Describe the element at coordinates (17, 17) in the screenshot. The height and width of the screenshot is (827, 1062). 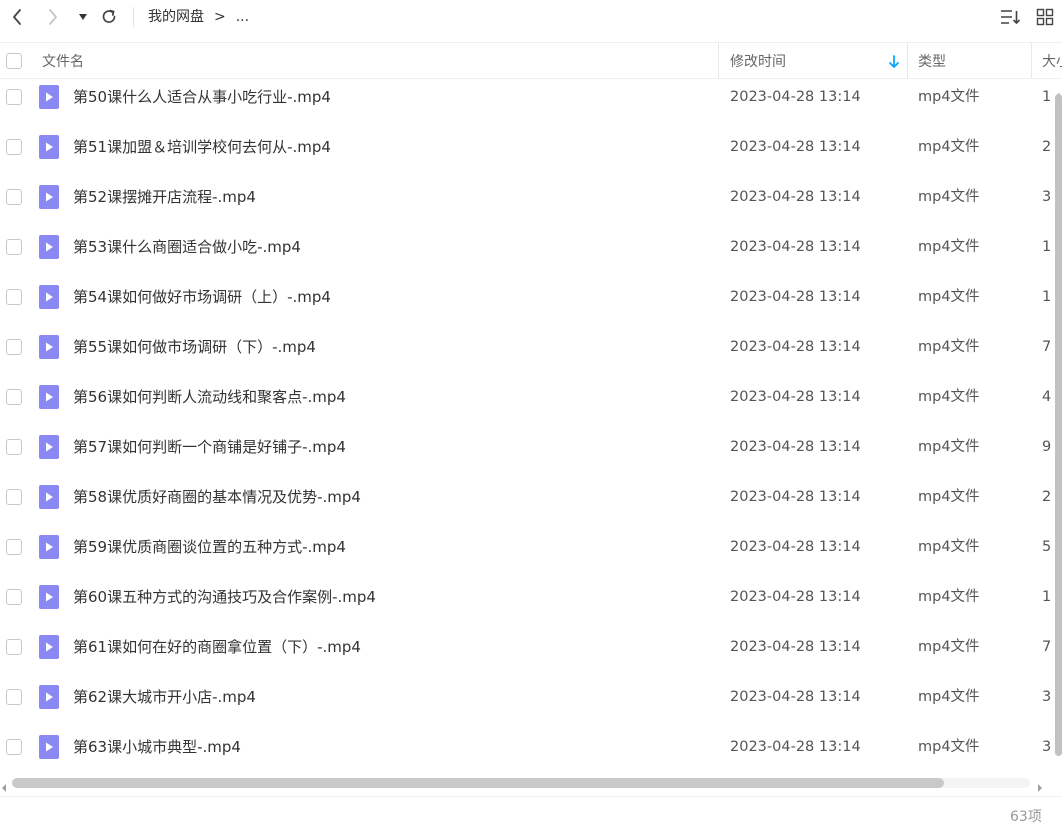
I see `back-icon` at that location.